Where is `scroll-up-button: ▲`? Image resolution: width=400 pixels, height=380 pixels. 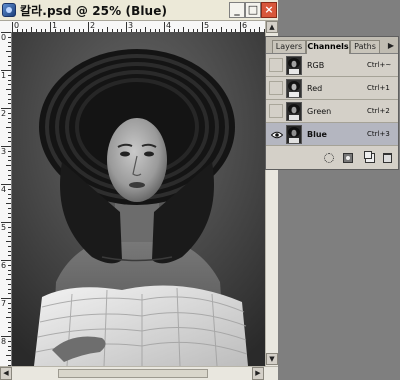
scroll-up-button: ▲ is located at coordinates (272, 27).